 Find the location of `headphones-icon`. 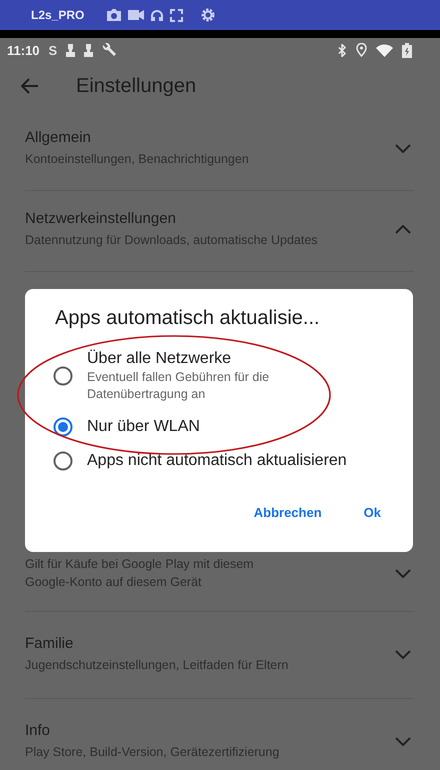

headphones-icon is located at coordinates (157, 15).